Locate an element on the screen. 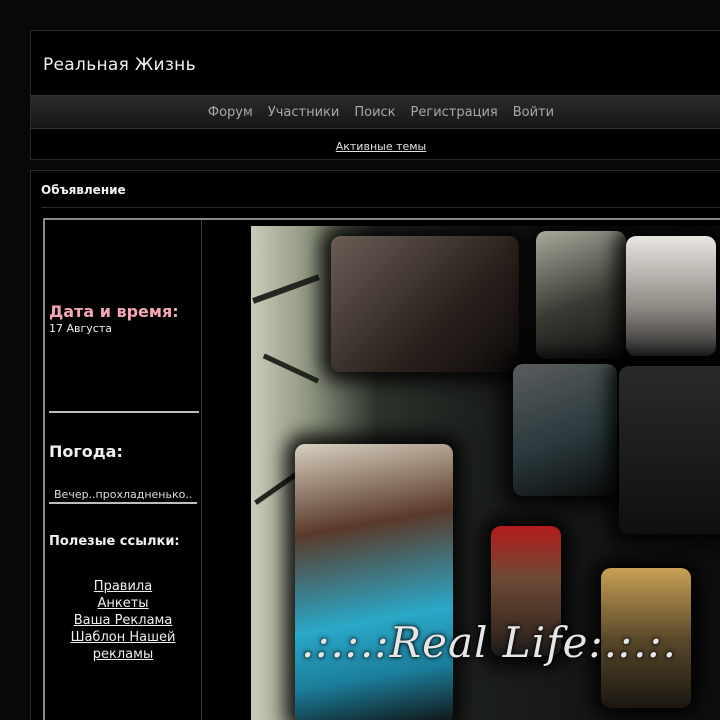 The height and width of the screenshot is (720, 720). main-navigation: Форум Участники Поиск Регистрация Войти is located at coordinates (375, 112).